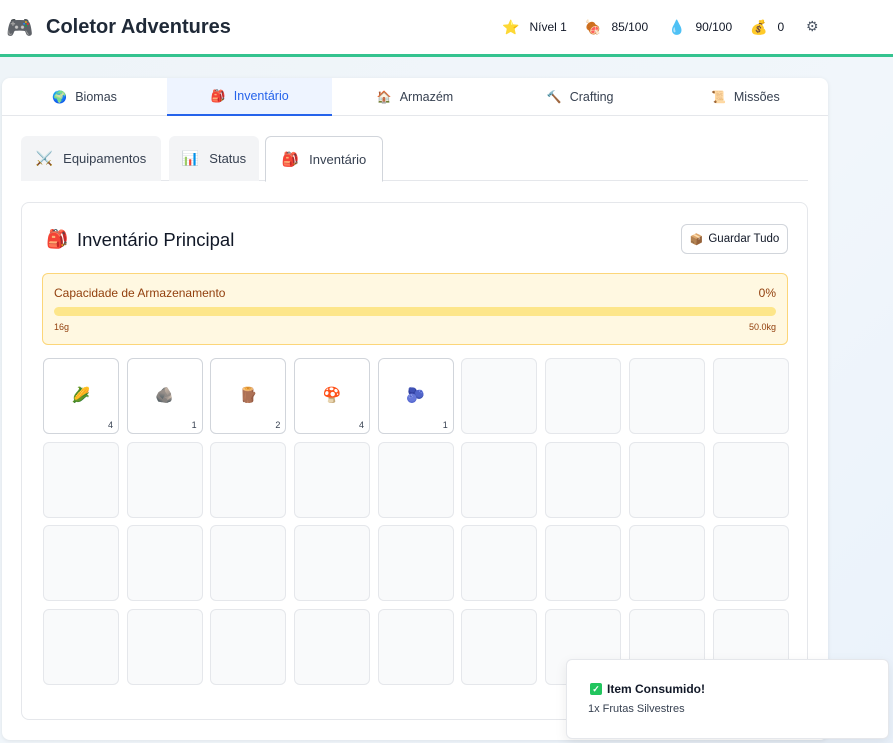  Describe the element at coordinates (156, 239) in the screenshot. I see `inventory-title: Inventário Principal` at that location.